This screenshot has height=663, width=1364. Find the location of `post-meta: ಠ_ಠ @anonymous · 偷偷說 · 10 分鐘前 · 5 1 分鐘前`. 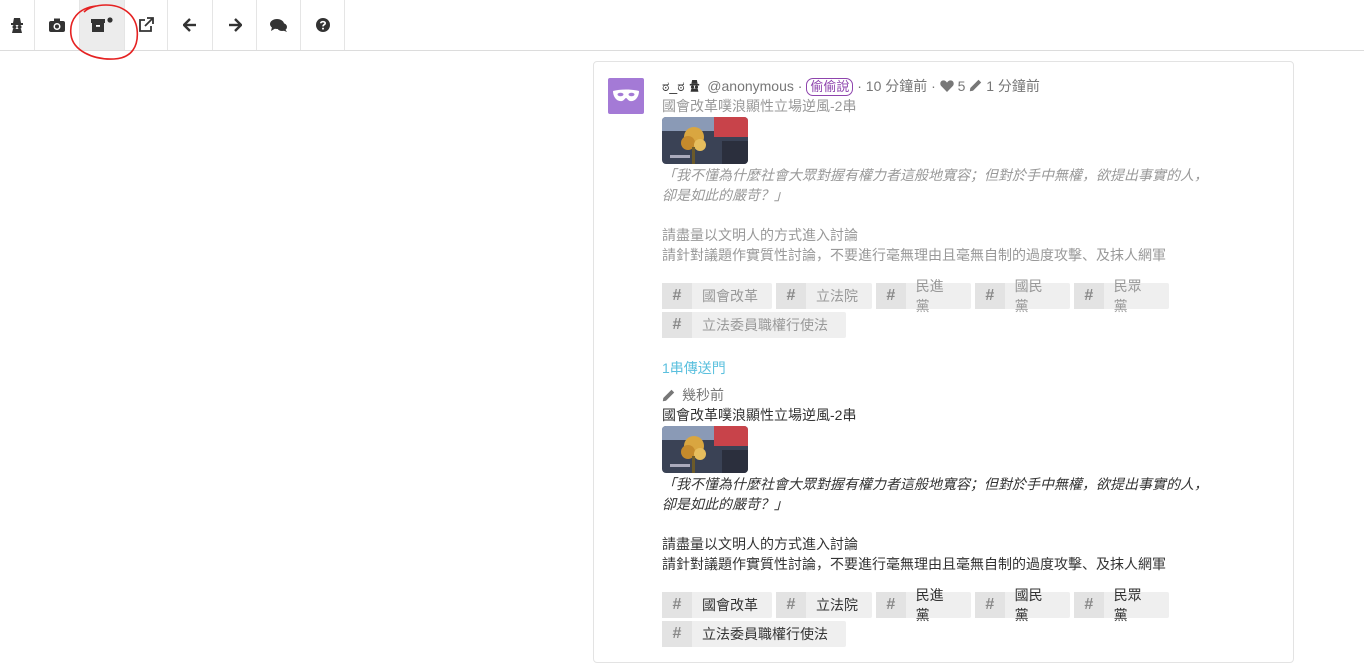

post-meta: ಠ_ಠ @anonymous · 偷偷說 · 10 分鐘前 · 5 1 分鐘前 is located at coordinates (851, 87).